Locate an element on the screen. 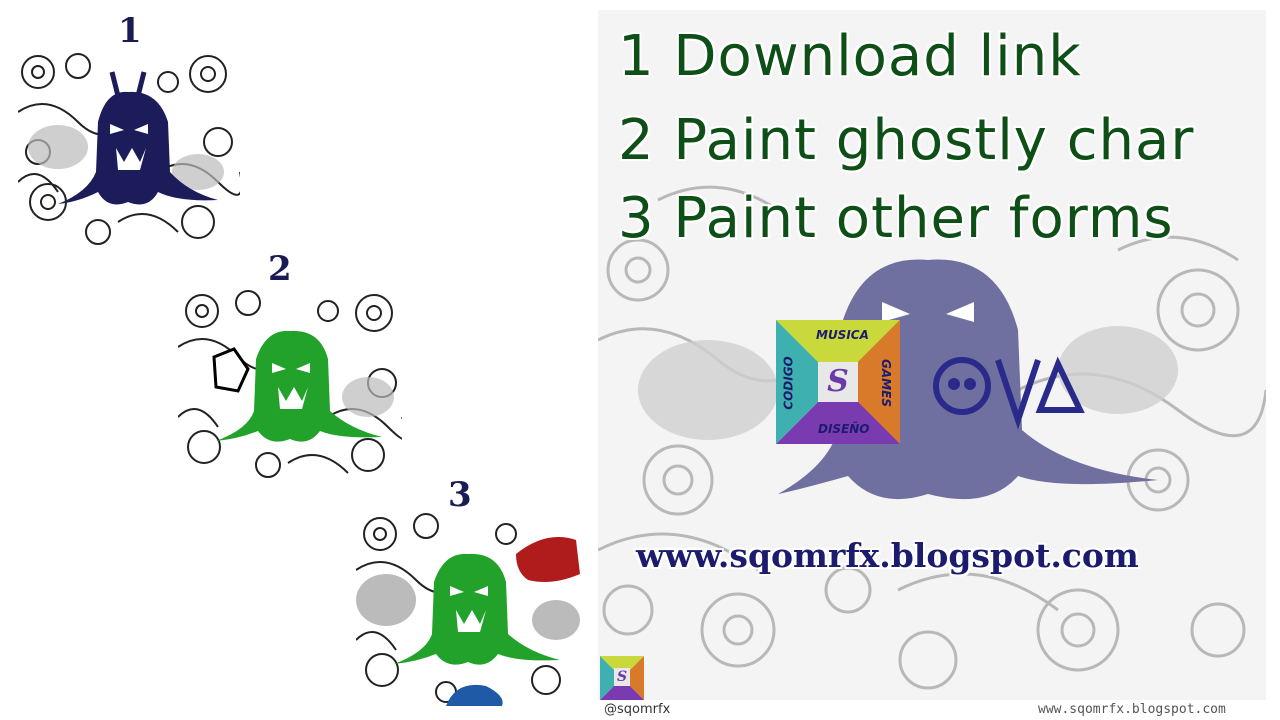 This screenshot has height=720, width=1280. mini-logo: S is located at coordinates (622, 678).